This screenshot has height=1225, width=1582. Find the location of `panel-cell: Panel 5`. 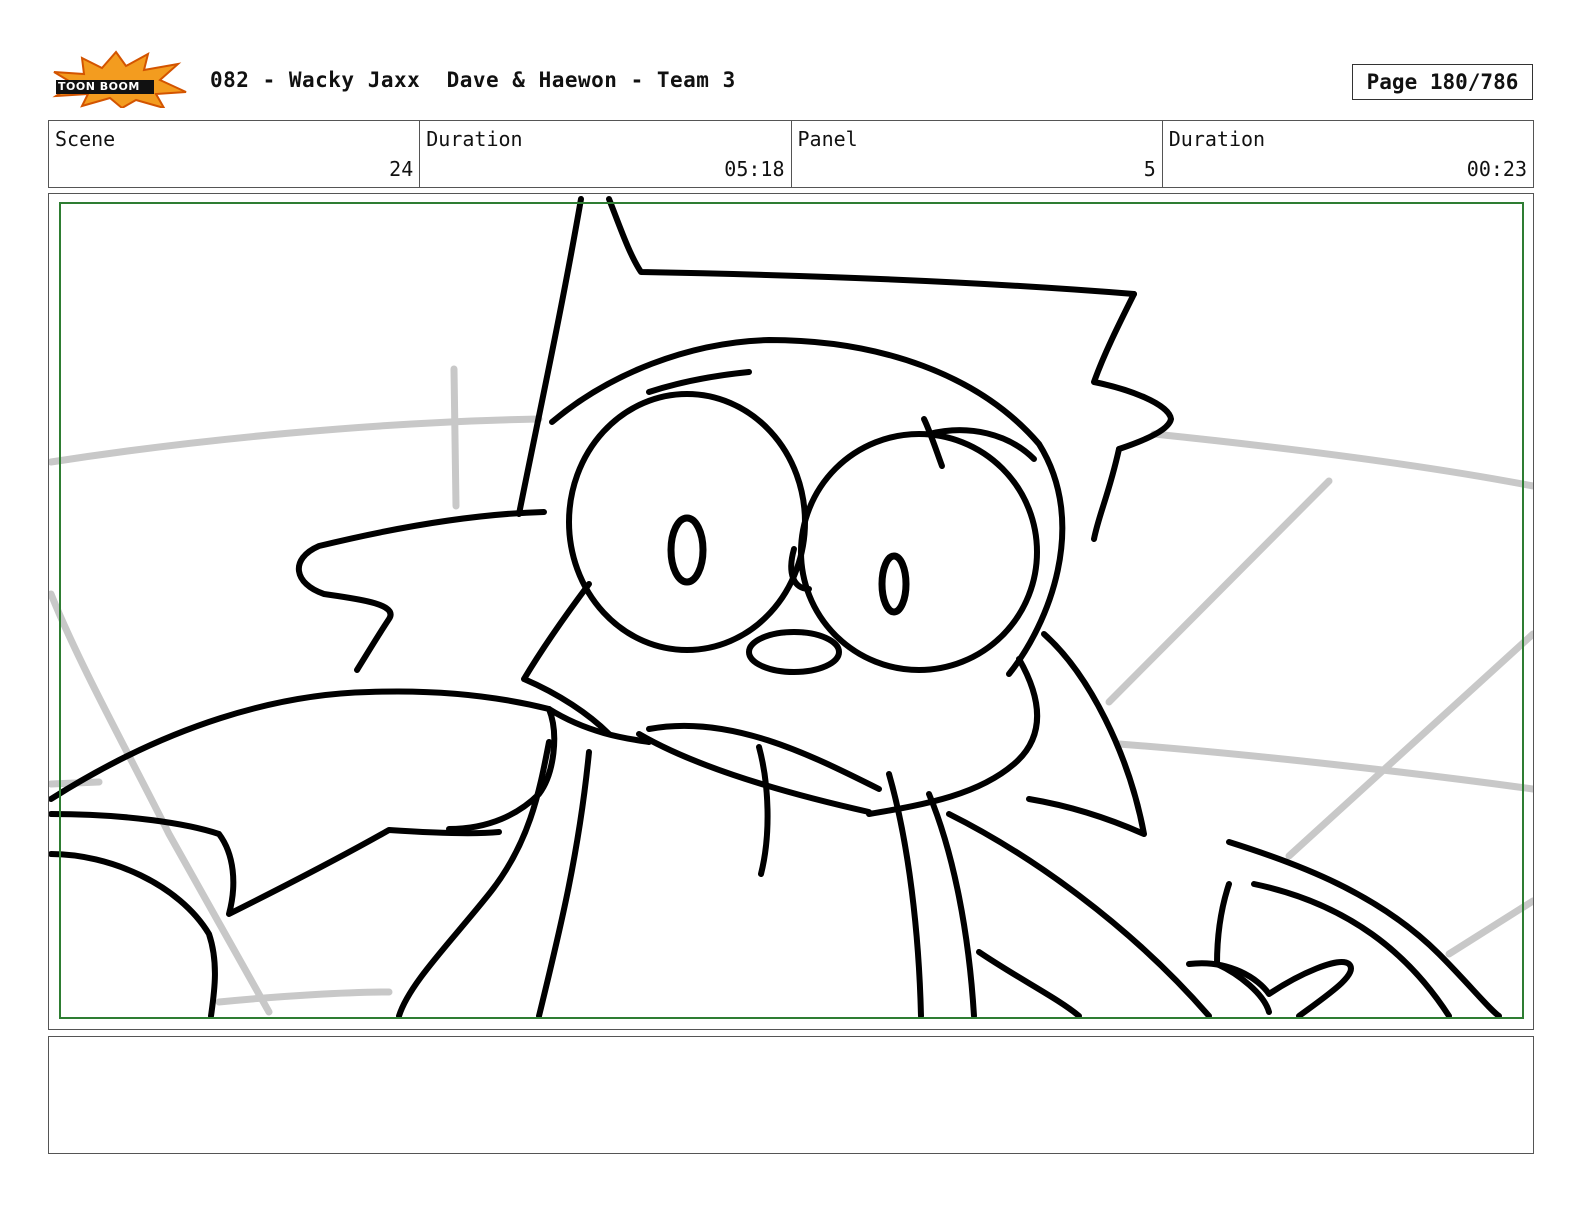

panel-cell: Panel 5 is located at coordinates (977, 154).